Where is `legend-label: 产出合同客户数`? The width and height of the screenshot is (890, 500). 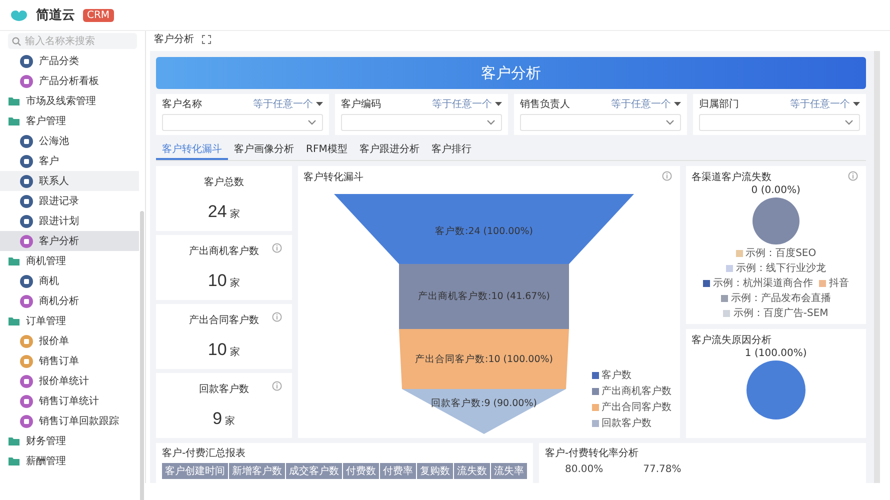 legend-label: 产出合同客户数 is located at coordinates (637, 407).